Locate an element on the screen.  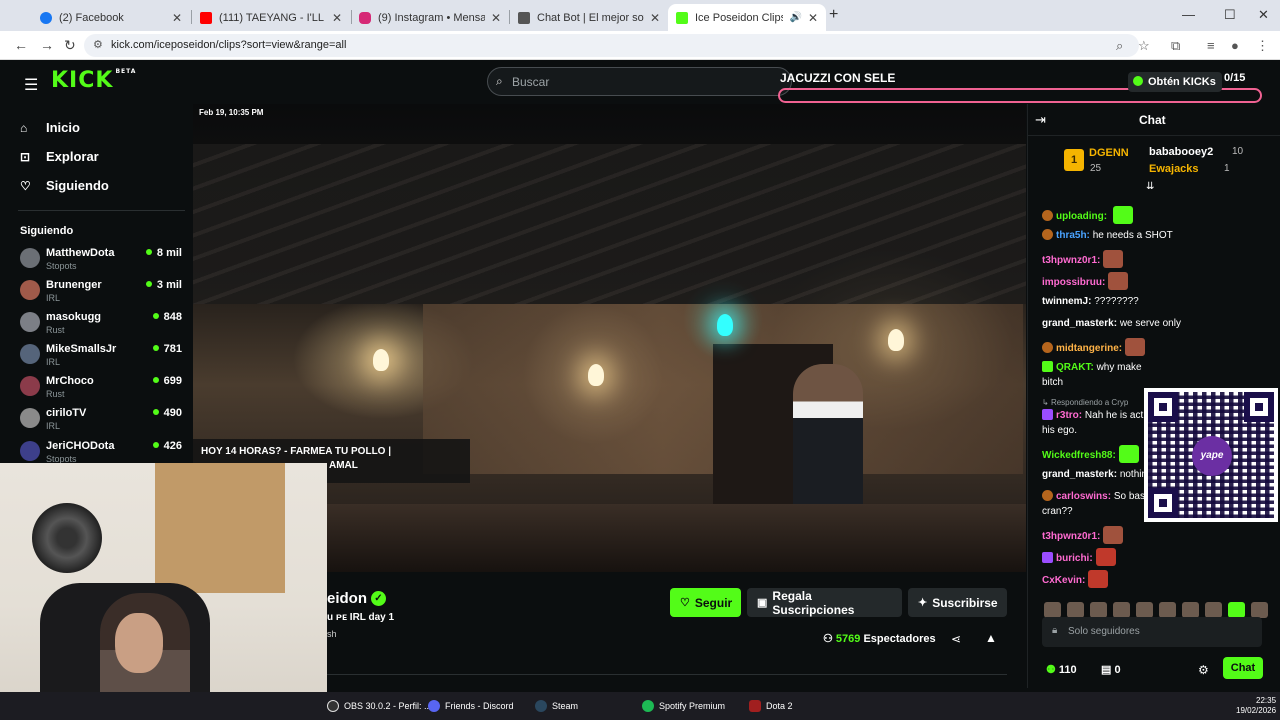
stream-tag: sh is located at coordinates (332, 634).